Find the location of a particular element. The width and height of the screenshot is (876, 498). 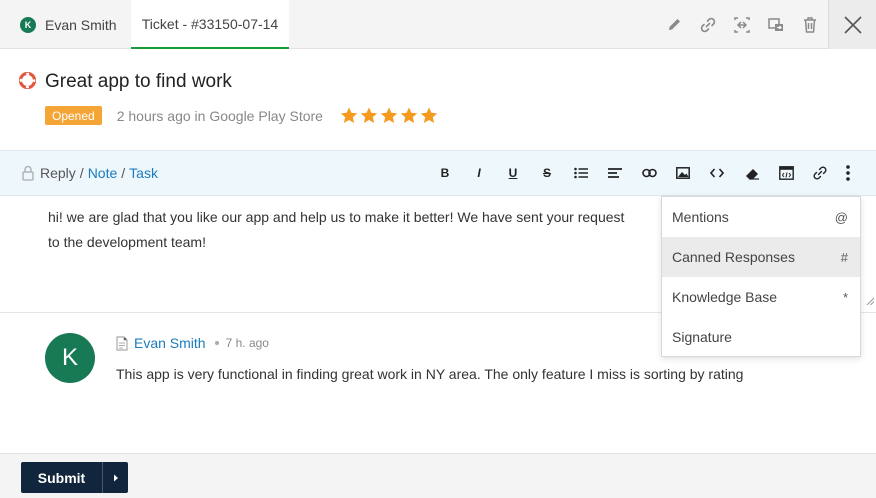

message-time: 7 h. ago is located at coordinates (247, 343).